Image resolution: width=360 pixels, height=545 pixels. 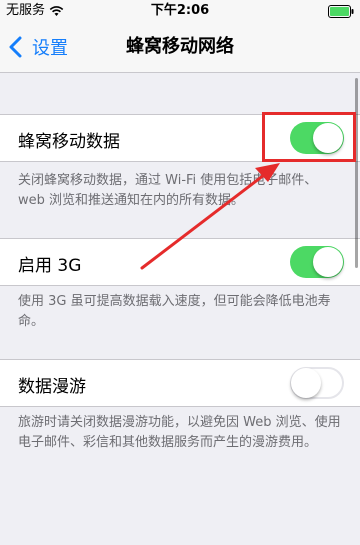 What do you see at coordinates (210, 216) in the screenshot?
I see `annotation-arrow` at bounding box center [210, 216].